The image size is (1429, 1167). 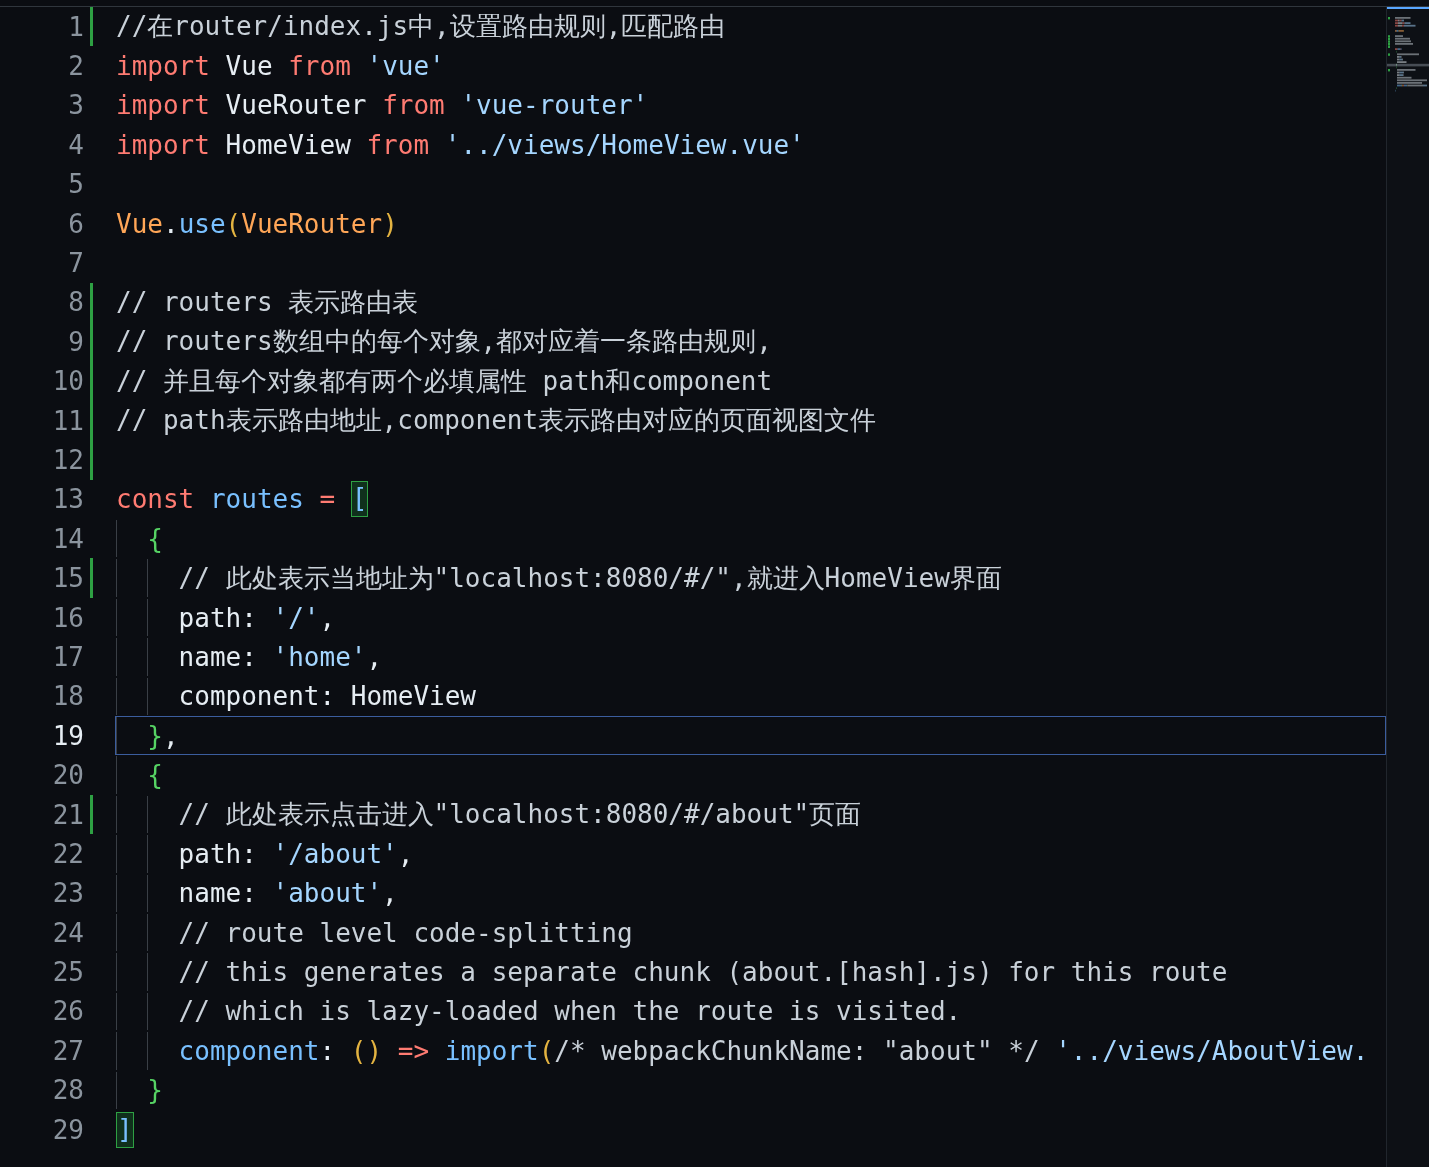 What do you see at coordinates (67, 460) in the screenshot?
I see `line-number: 12` at bounding box center [67, 460].